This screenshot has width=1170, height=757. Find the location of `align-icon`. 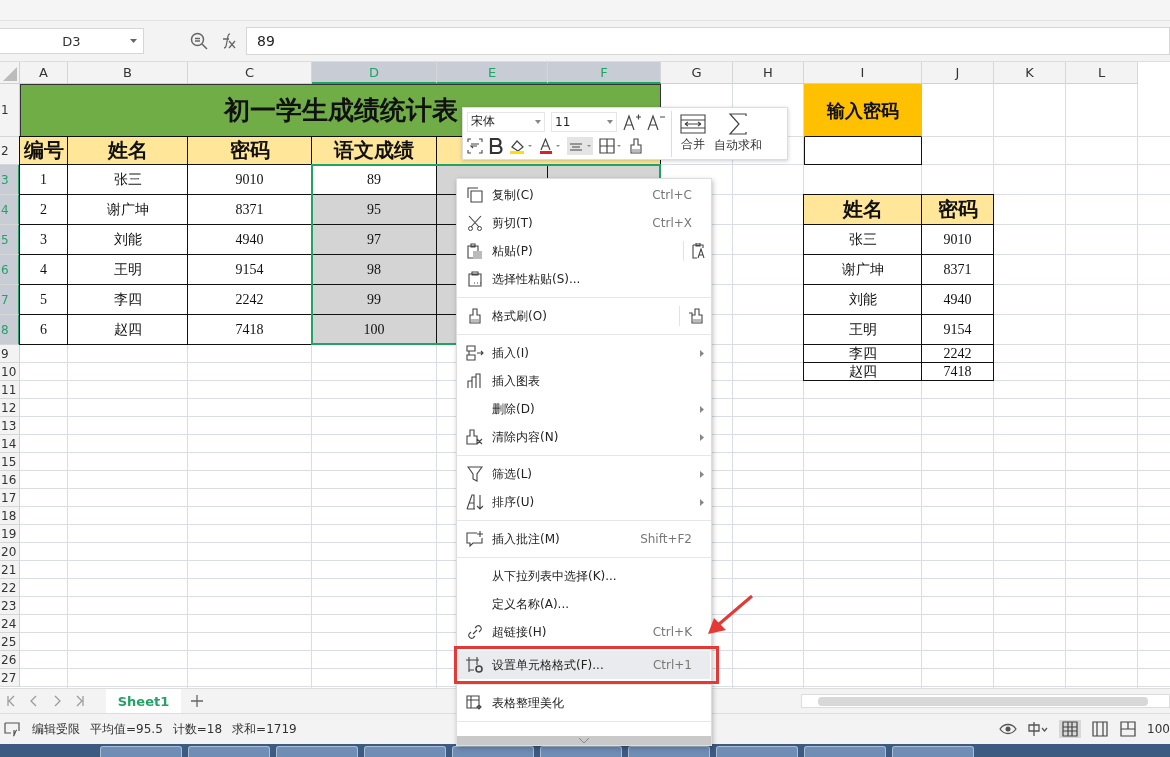

align-icon is located at coordinates (580, 145).